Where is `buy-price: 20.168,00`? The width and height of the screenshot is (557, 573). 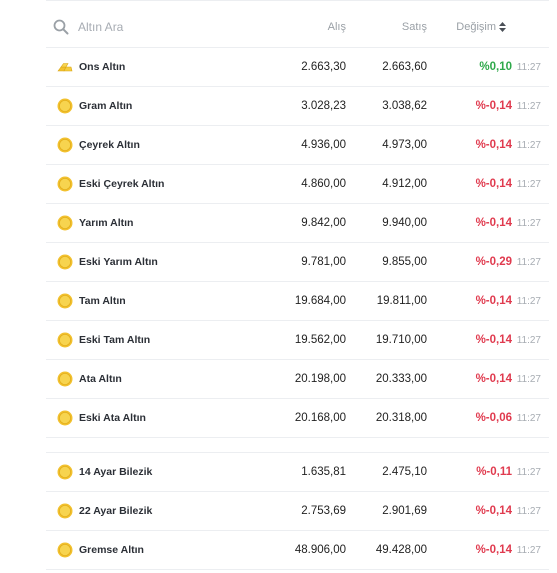
buy-price: 20.168,00 is located at coordinates (320, 418).